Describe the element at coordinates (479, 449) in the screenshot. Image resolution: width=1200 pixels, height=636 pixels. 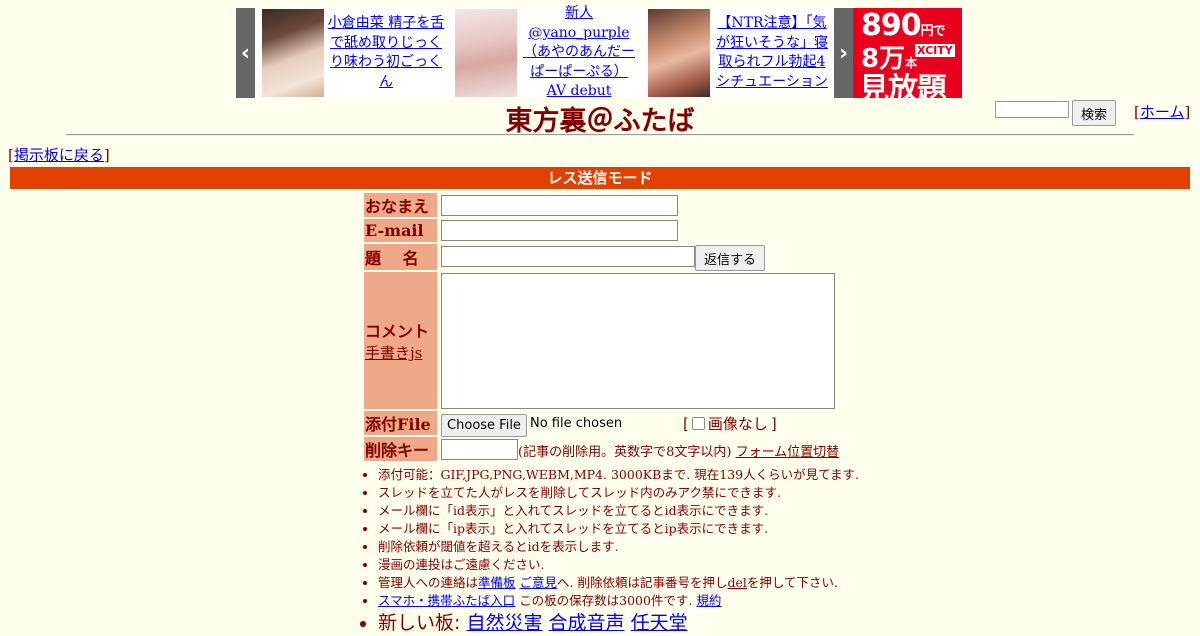
I see `delete-key-input` at that location.